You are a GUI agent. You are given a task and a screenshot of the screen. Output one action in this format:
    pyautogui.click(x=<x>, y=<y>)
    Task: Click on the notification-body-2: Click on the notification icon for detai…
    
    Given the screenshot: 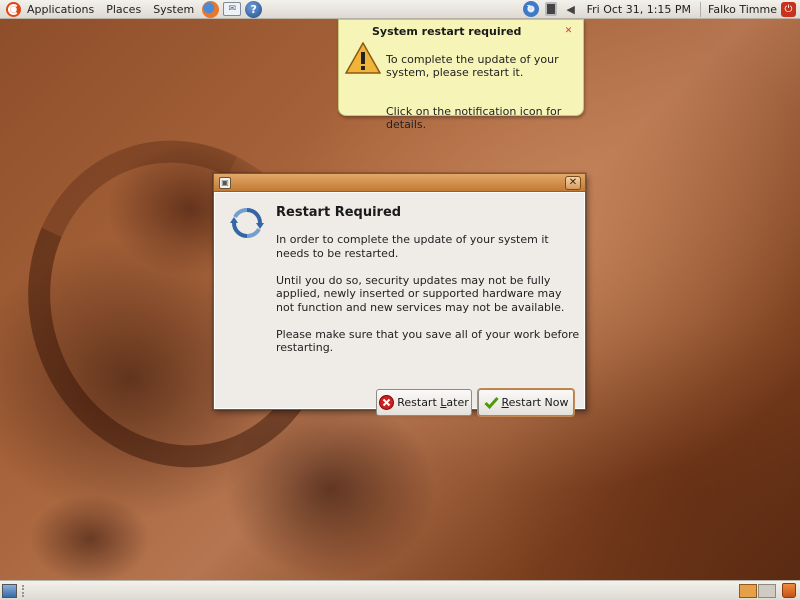 What is the action you would take?
    pyautogui.click(x=474, y=118)
    